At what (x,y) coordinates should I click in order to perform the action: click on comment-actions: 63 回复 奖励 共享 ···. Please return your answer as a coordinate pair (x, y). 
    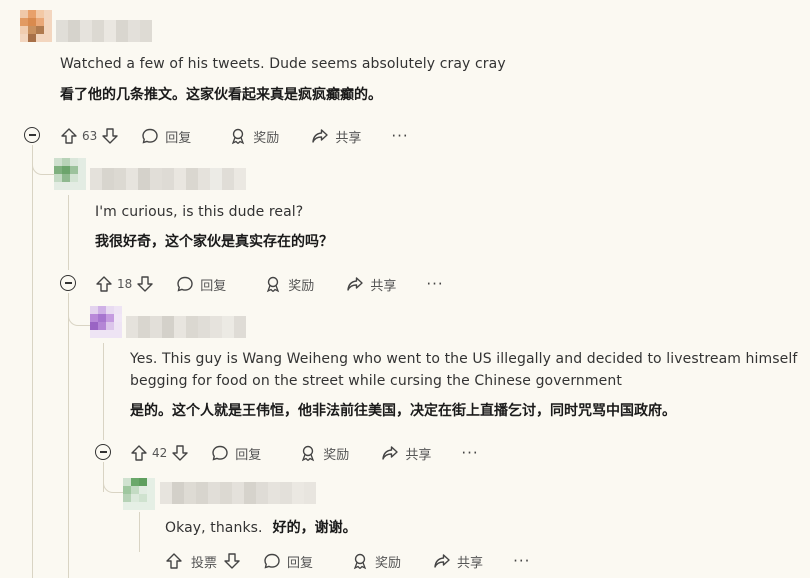
    Looking at the image, I should click on (234, 136).